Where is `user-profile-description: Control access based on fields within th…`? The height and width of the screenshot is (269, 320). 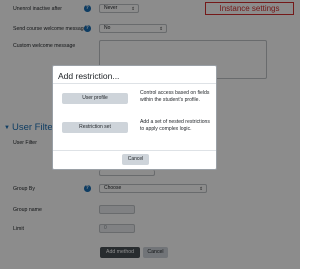 user-profile-description: Control access based on fields within th… is located at coordinates (175, 96).